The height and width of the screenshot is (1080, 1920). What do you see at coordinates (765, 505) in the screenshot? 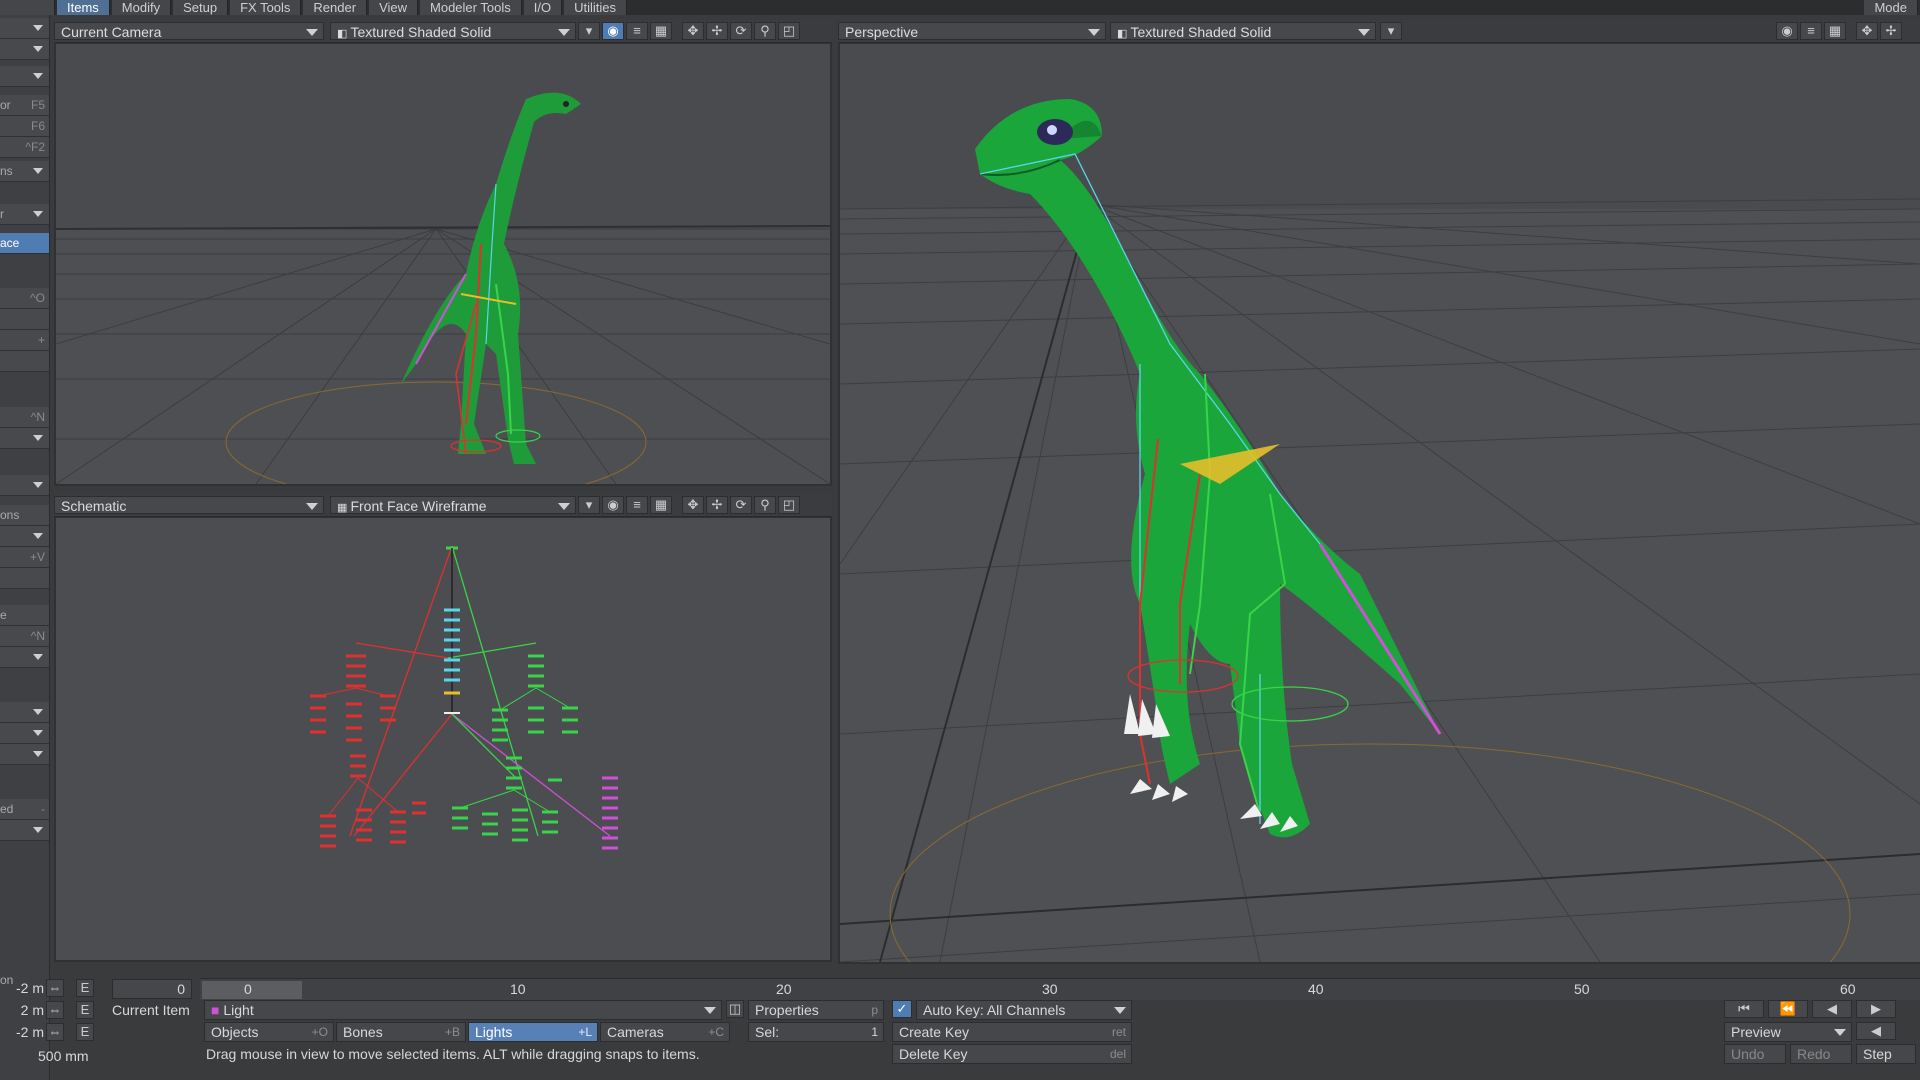
I see `zoom-icon-2: ⚲` at bounding box center [765, 505].